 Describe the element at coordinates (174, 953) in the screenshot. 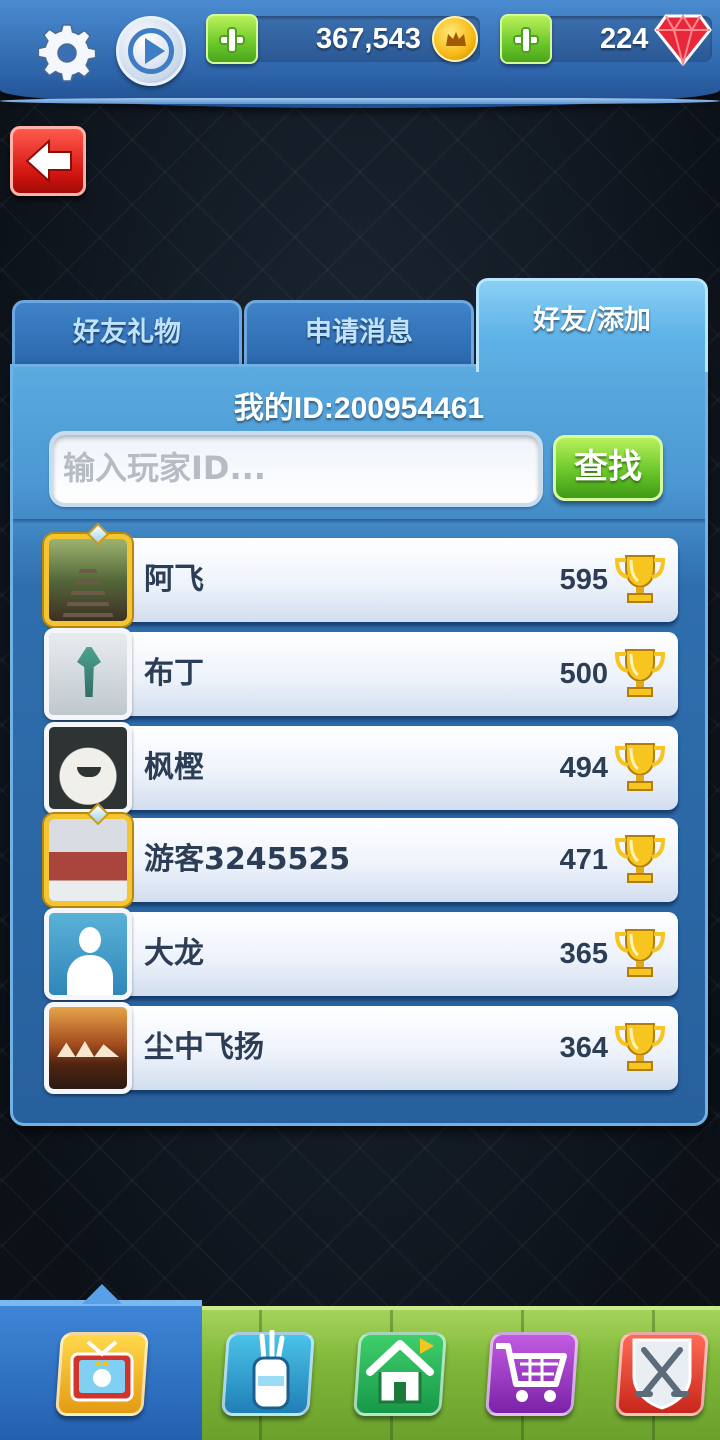

I see `friend-name: 大龙` at that location.